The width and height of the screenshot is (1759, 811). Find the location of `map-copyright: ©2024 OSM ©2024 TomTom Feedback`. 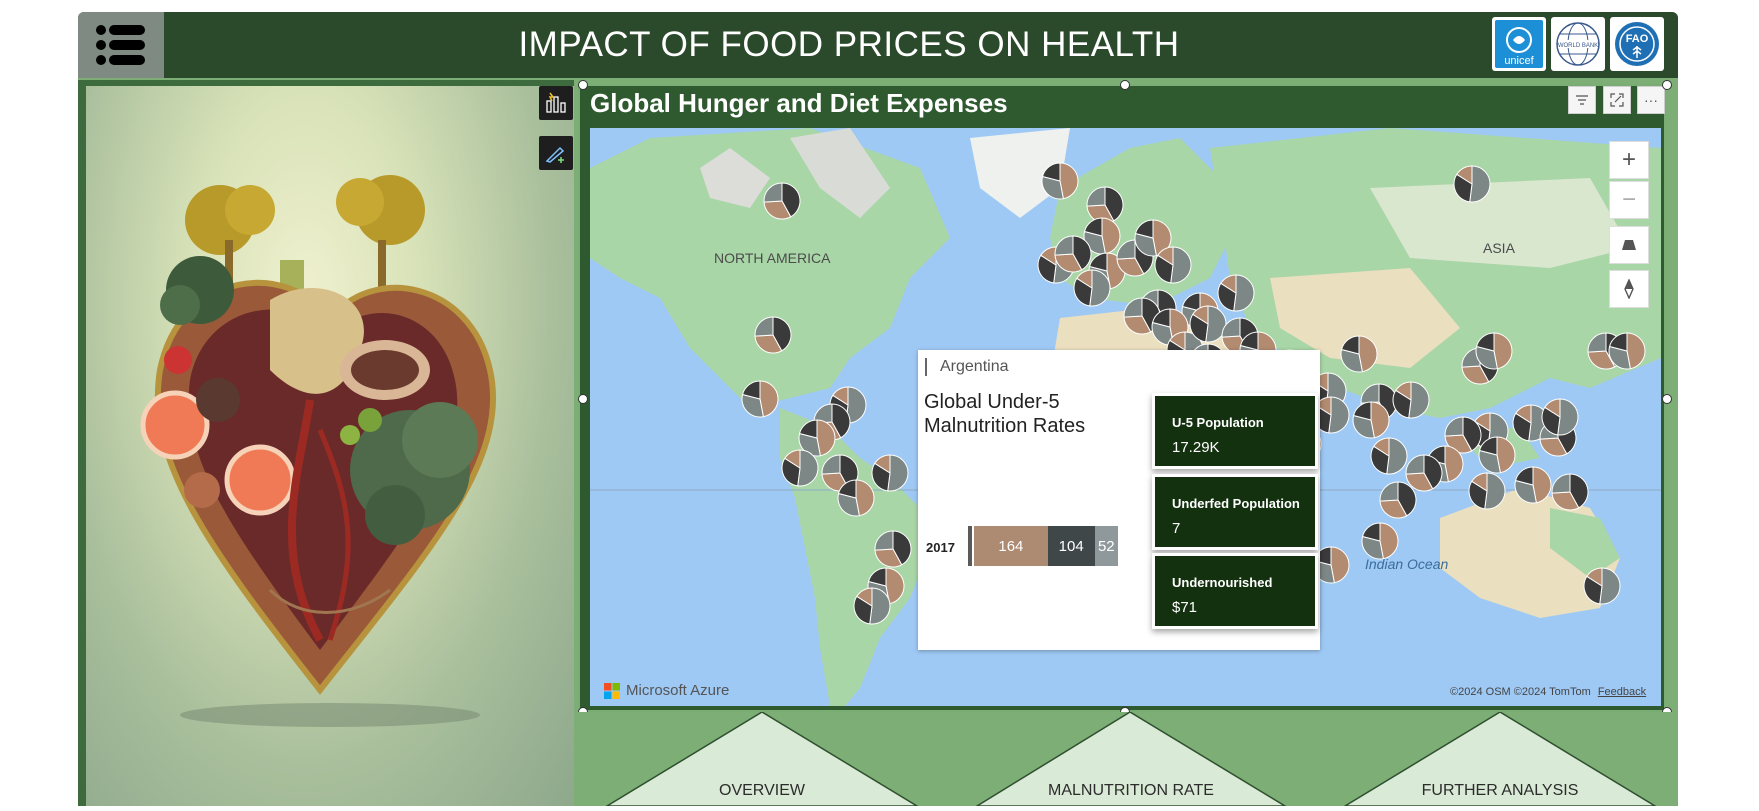

map-copyright: ©2024 OSM ©2024 TomTom Feedback is located at coordinates (1548, 692).